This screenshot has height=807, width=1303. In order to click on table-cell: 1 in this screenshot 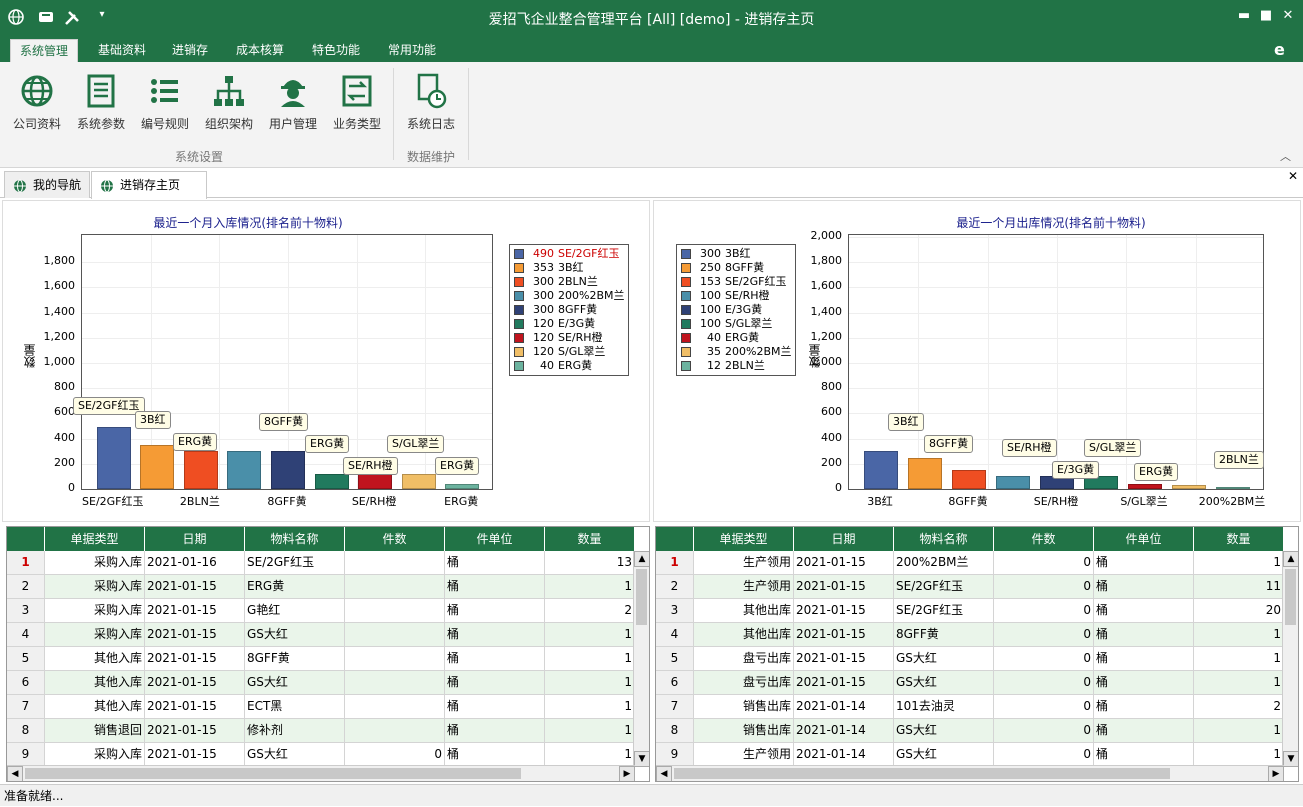, I will do `click(1239, 730)`.